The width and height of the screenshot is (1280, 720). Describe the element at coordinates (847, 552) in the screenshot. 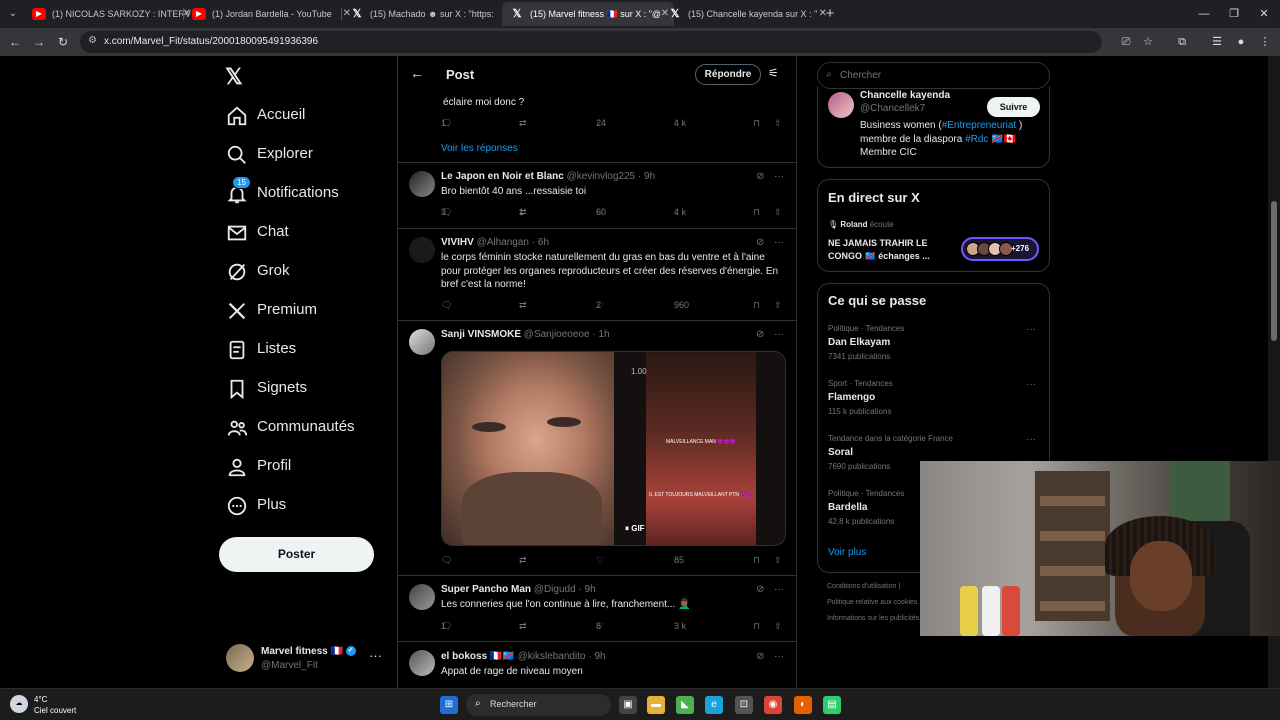

I see `see-more-link: Voir plus` at that location.